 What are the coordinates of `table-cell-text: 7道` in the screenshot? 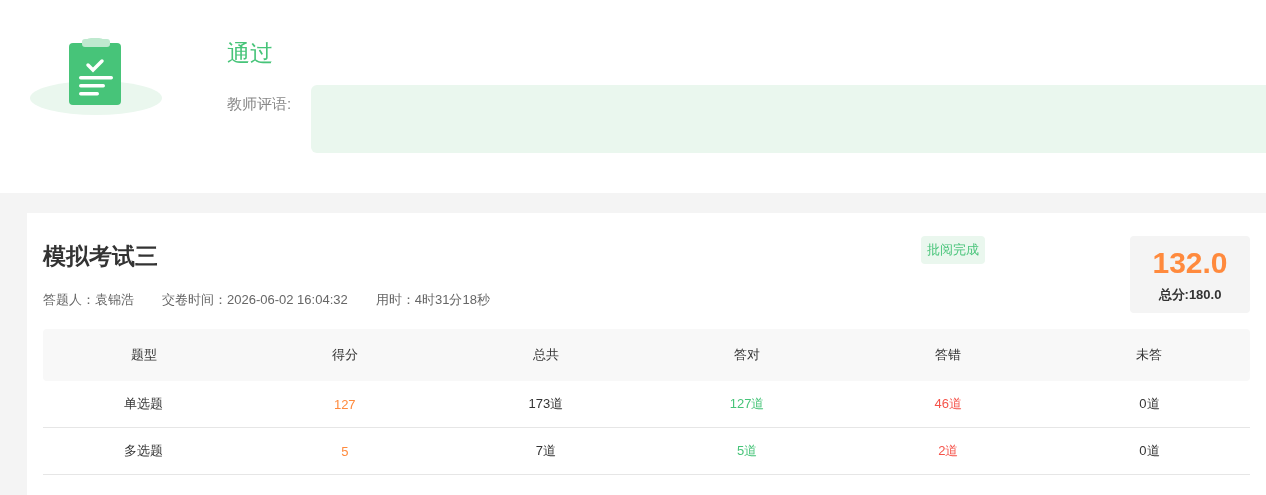 It's located at (546, 451).